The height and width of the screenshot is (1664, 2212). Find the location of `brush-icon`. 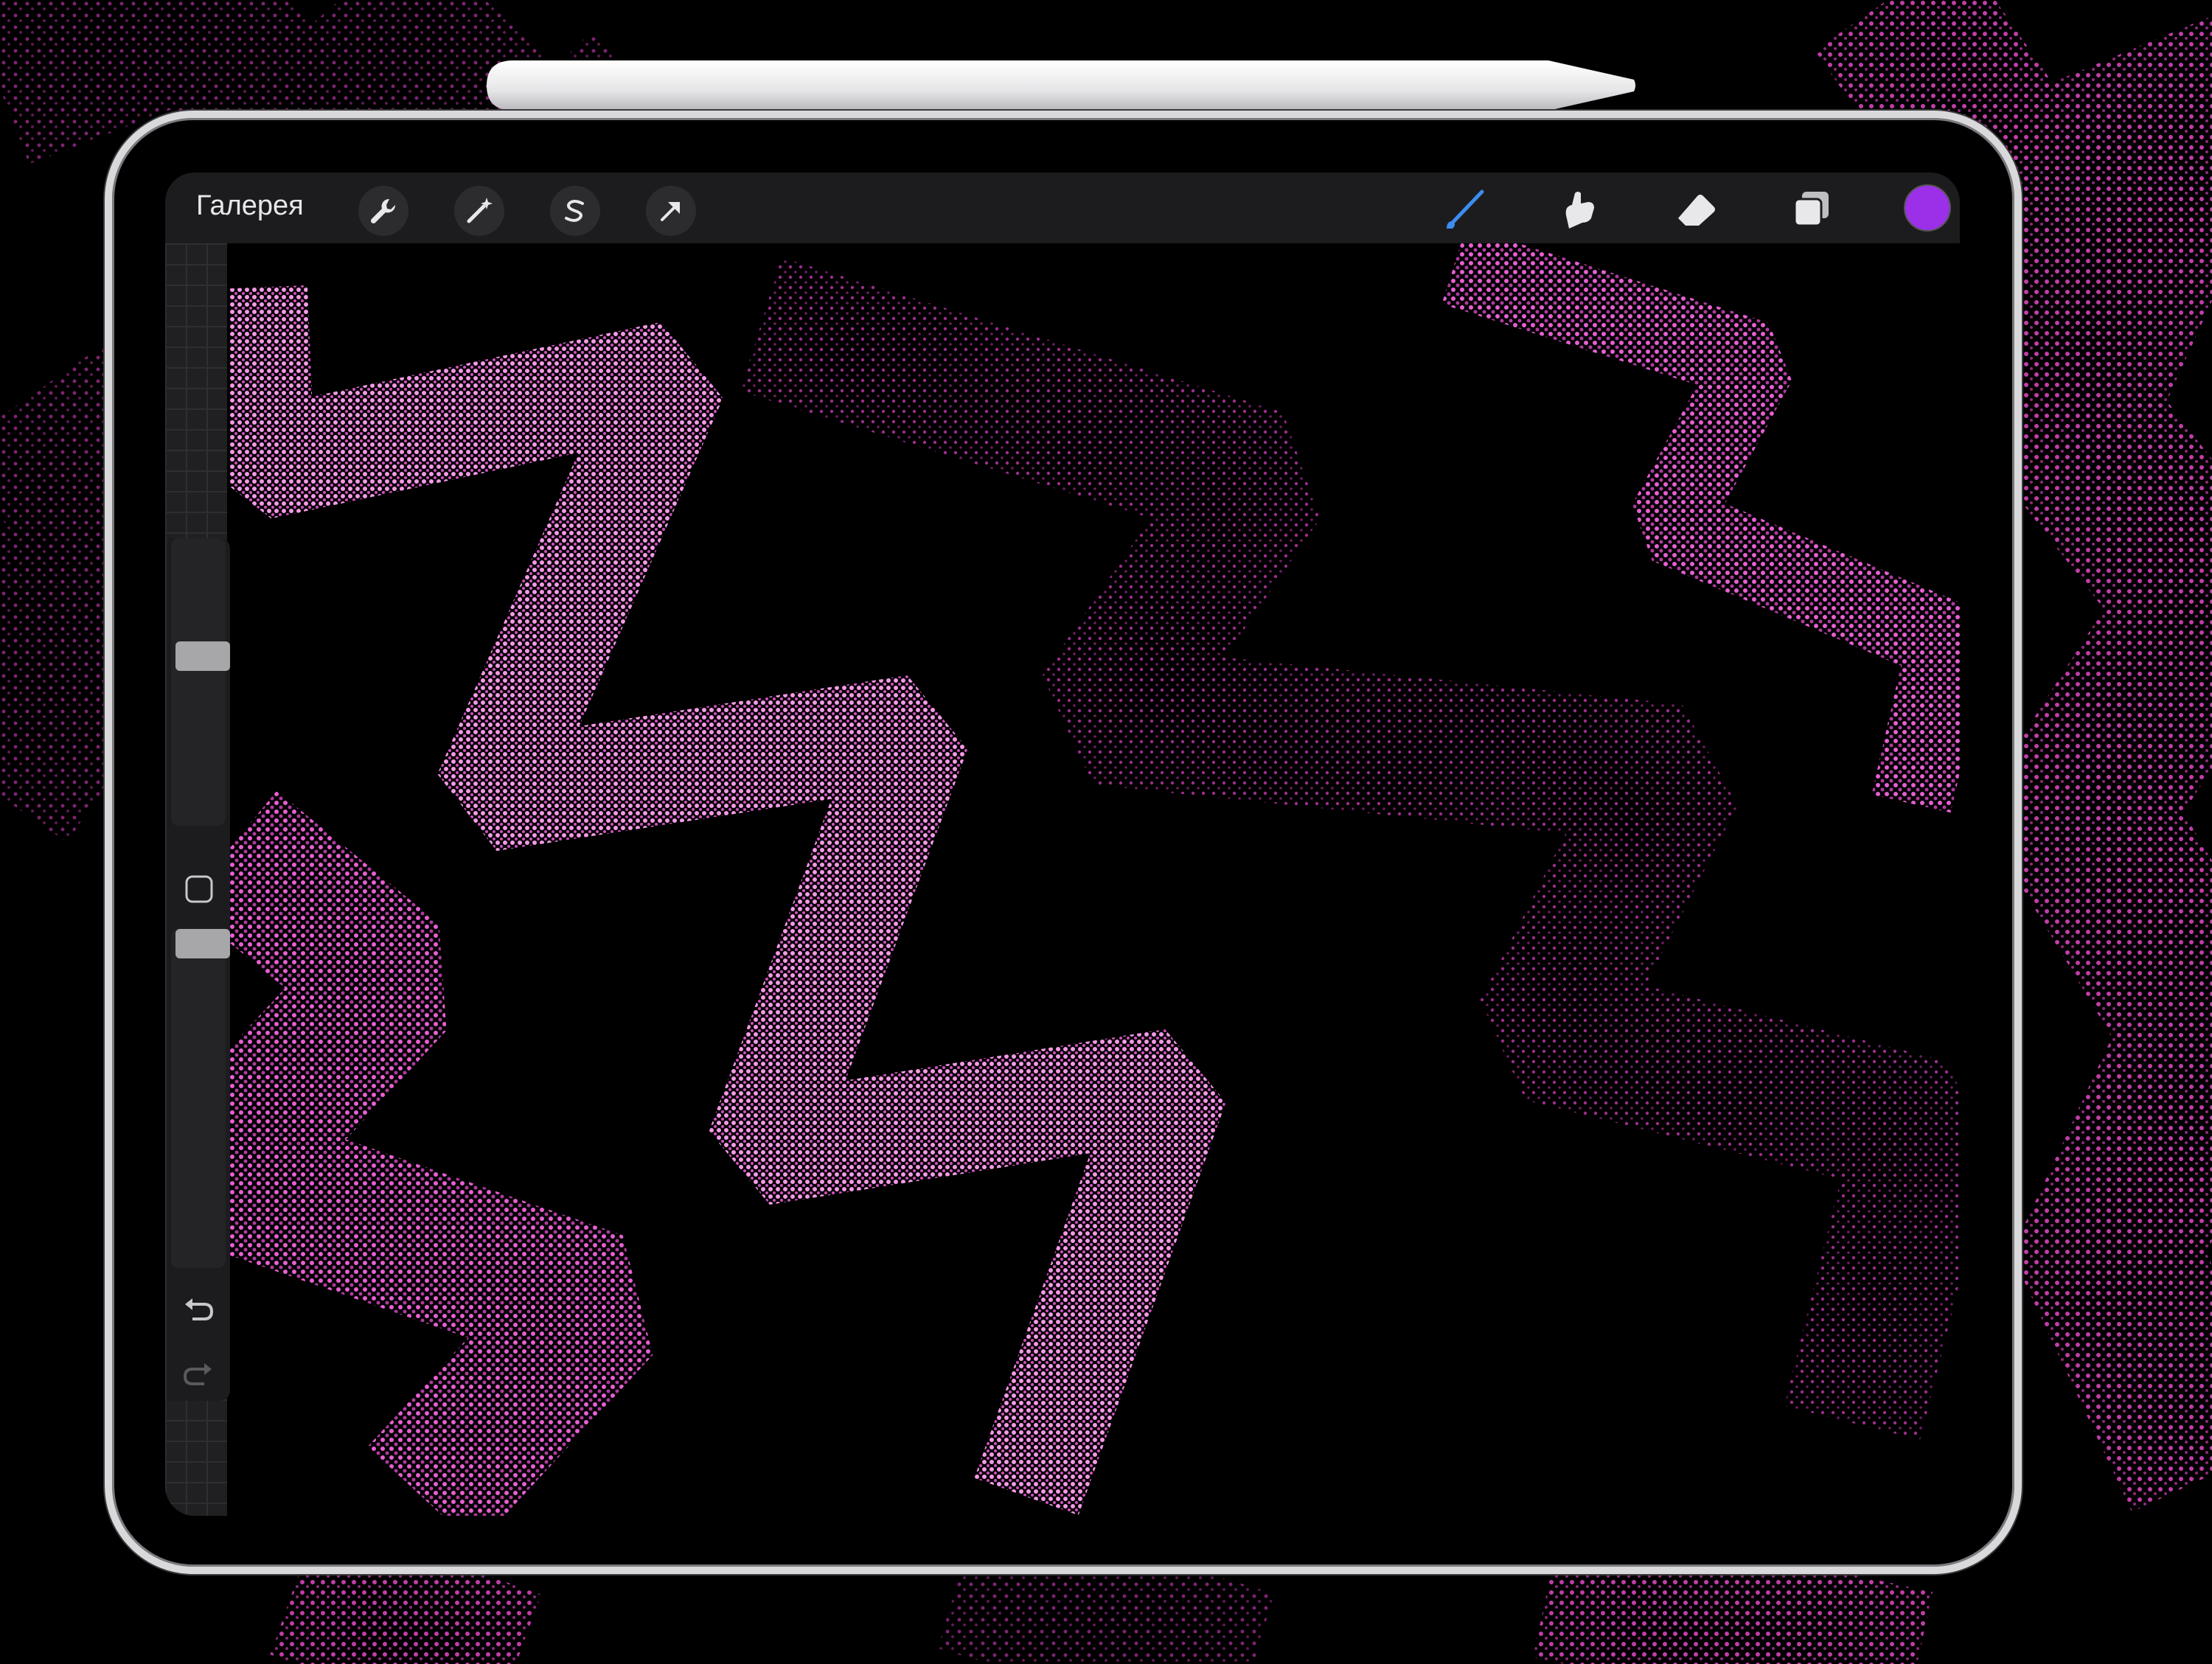

brush-icon is located at coordinates (1465, 209).